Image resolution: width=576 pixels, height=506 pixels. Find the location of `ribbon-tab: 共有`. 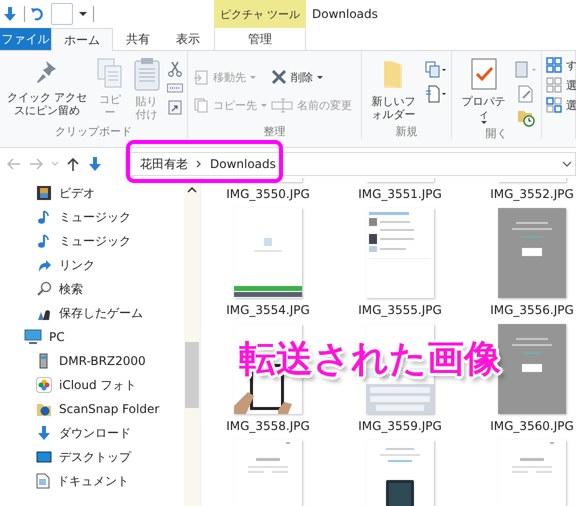

ribbon-tab: 共有 is located at coordinates (138, 39).